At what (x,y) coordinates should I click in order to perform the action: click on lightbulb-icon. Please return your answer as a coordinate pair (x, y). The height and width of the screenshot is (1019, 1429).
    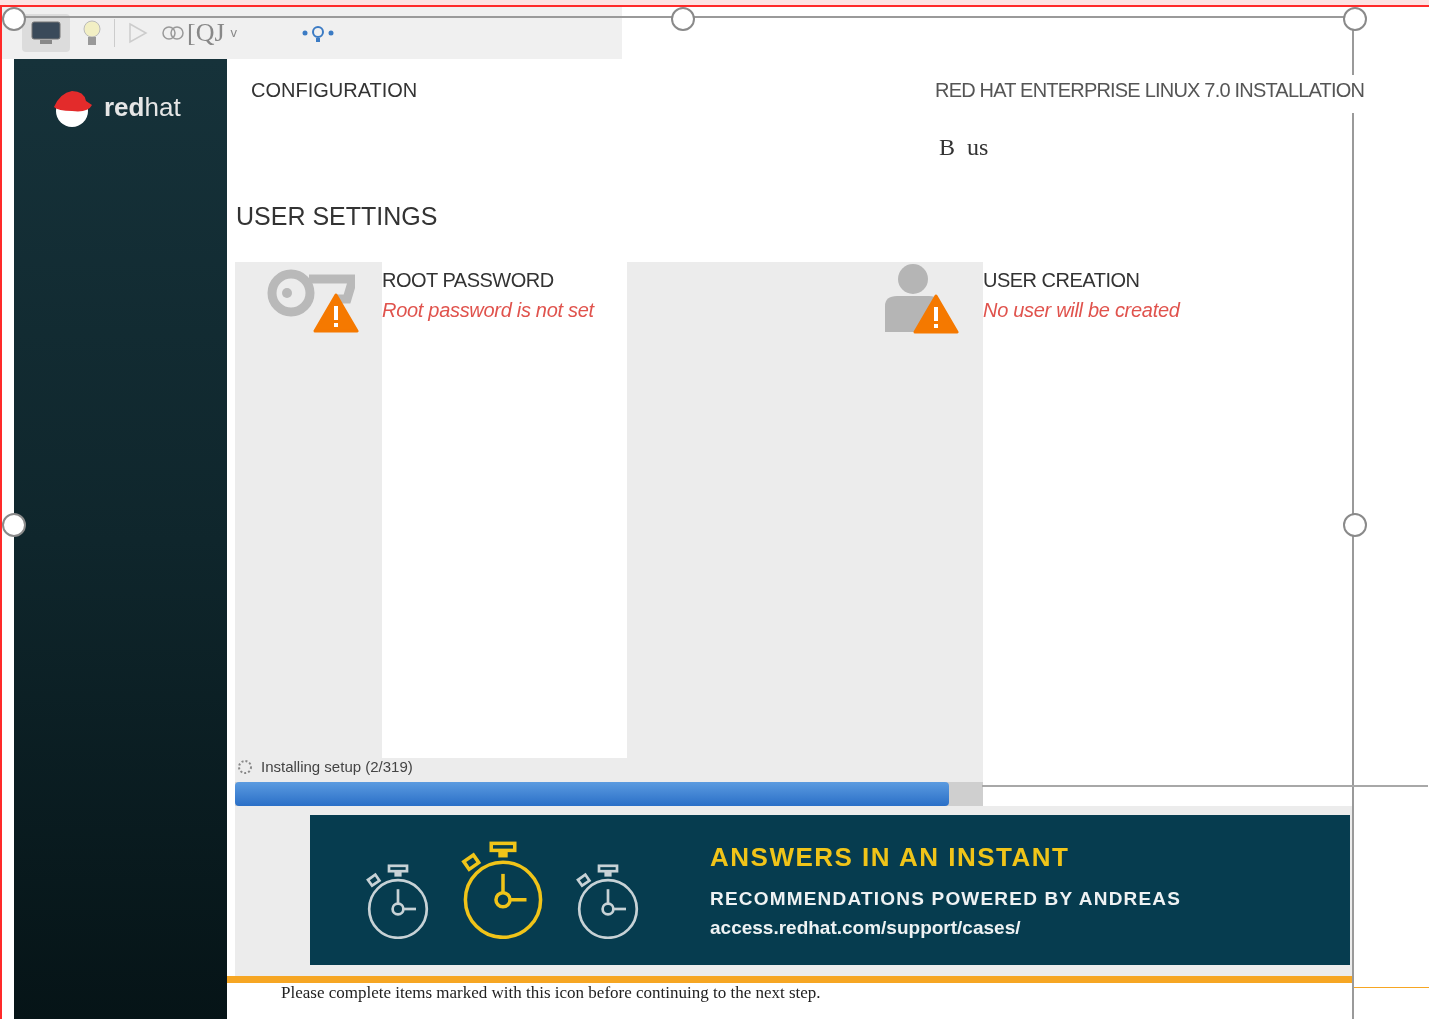
    Looking at the image, I should click on (92, 33).